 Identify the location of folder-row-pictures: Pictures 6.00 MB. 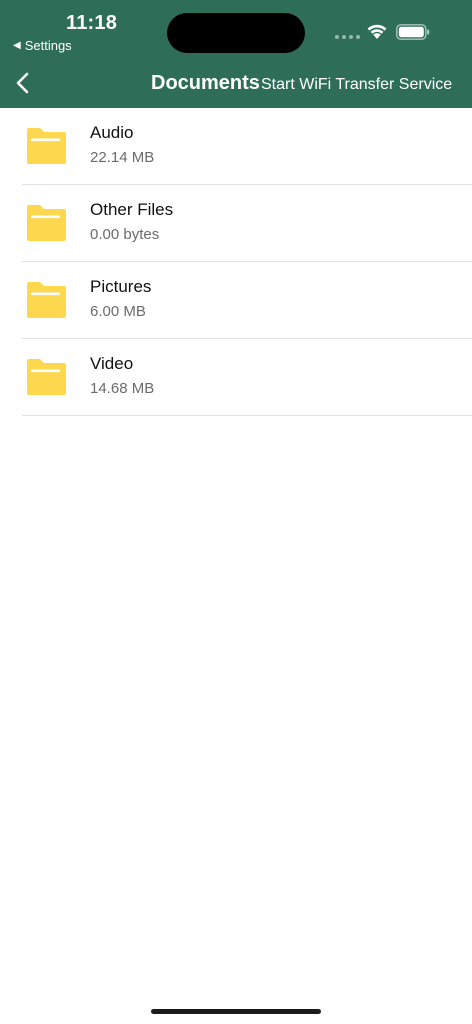
(236, 300).